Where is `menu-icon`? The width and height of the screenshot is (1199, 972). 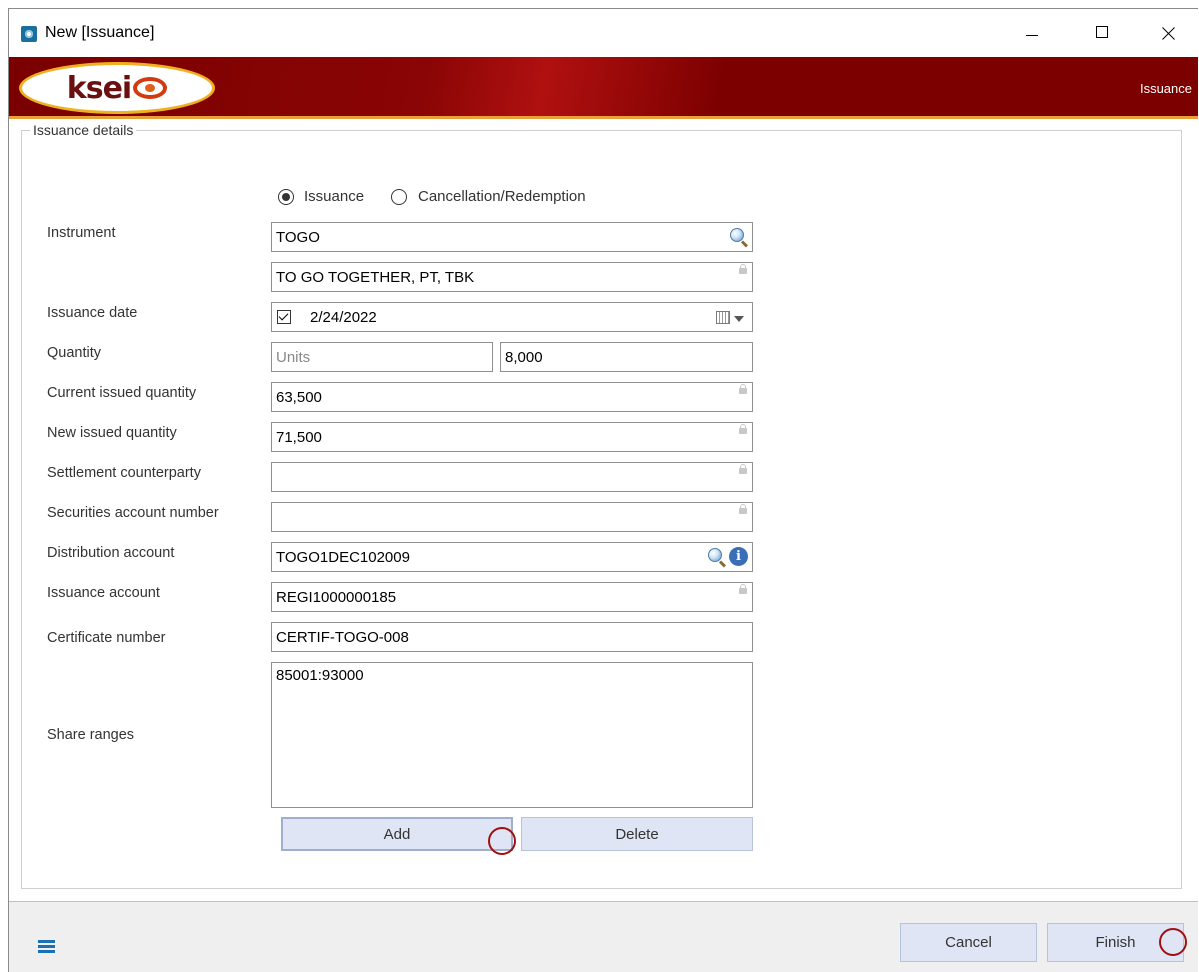 menu-icon is located at coordinates (46, 946).